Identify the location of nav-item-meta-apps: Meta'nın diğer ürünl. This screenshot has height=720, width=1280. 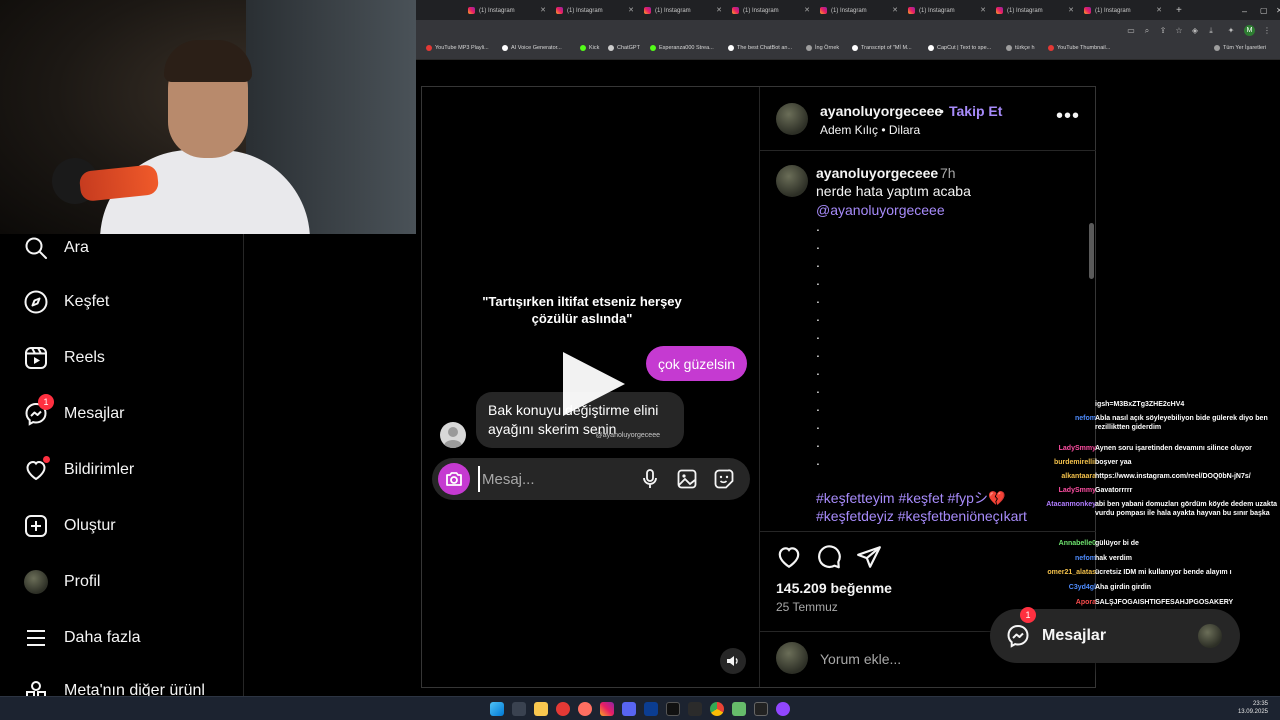
(113, 688).